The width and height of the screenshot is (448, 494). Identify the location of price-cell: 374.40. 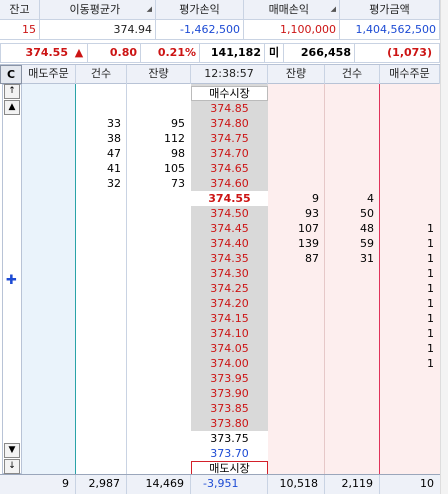
(229, 243).